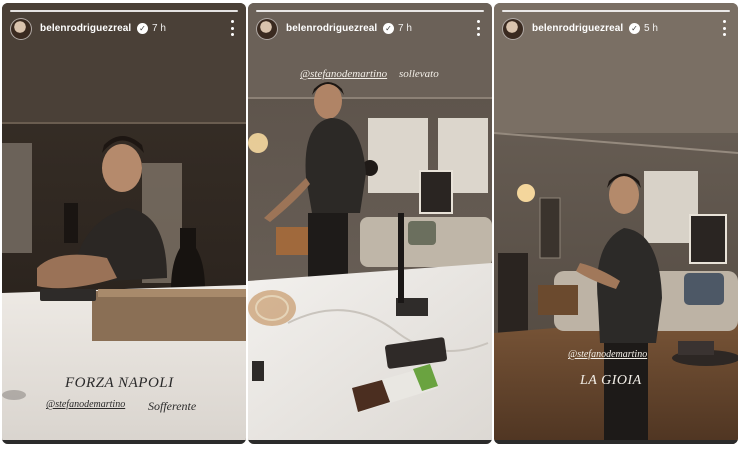 This screenshot has height=454, width=740. What do you see at coordinates (651, 28) in the screenshot?
I see `post-time: 5 h` at bounding box center [651, 28].